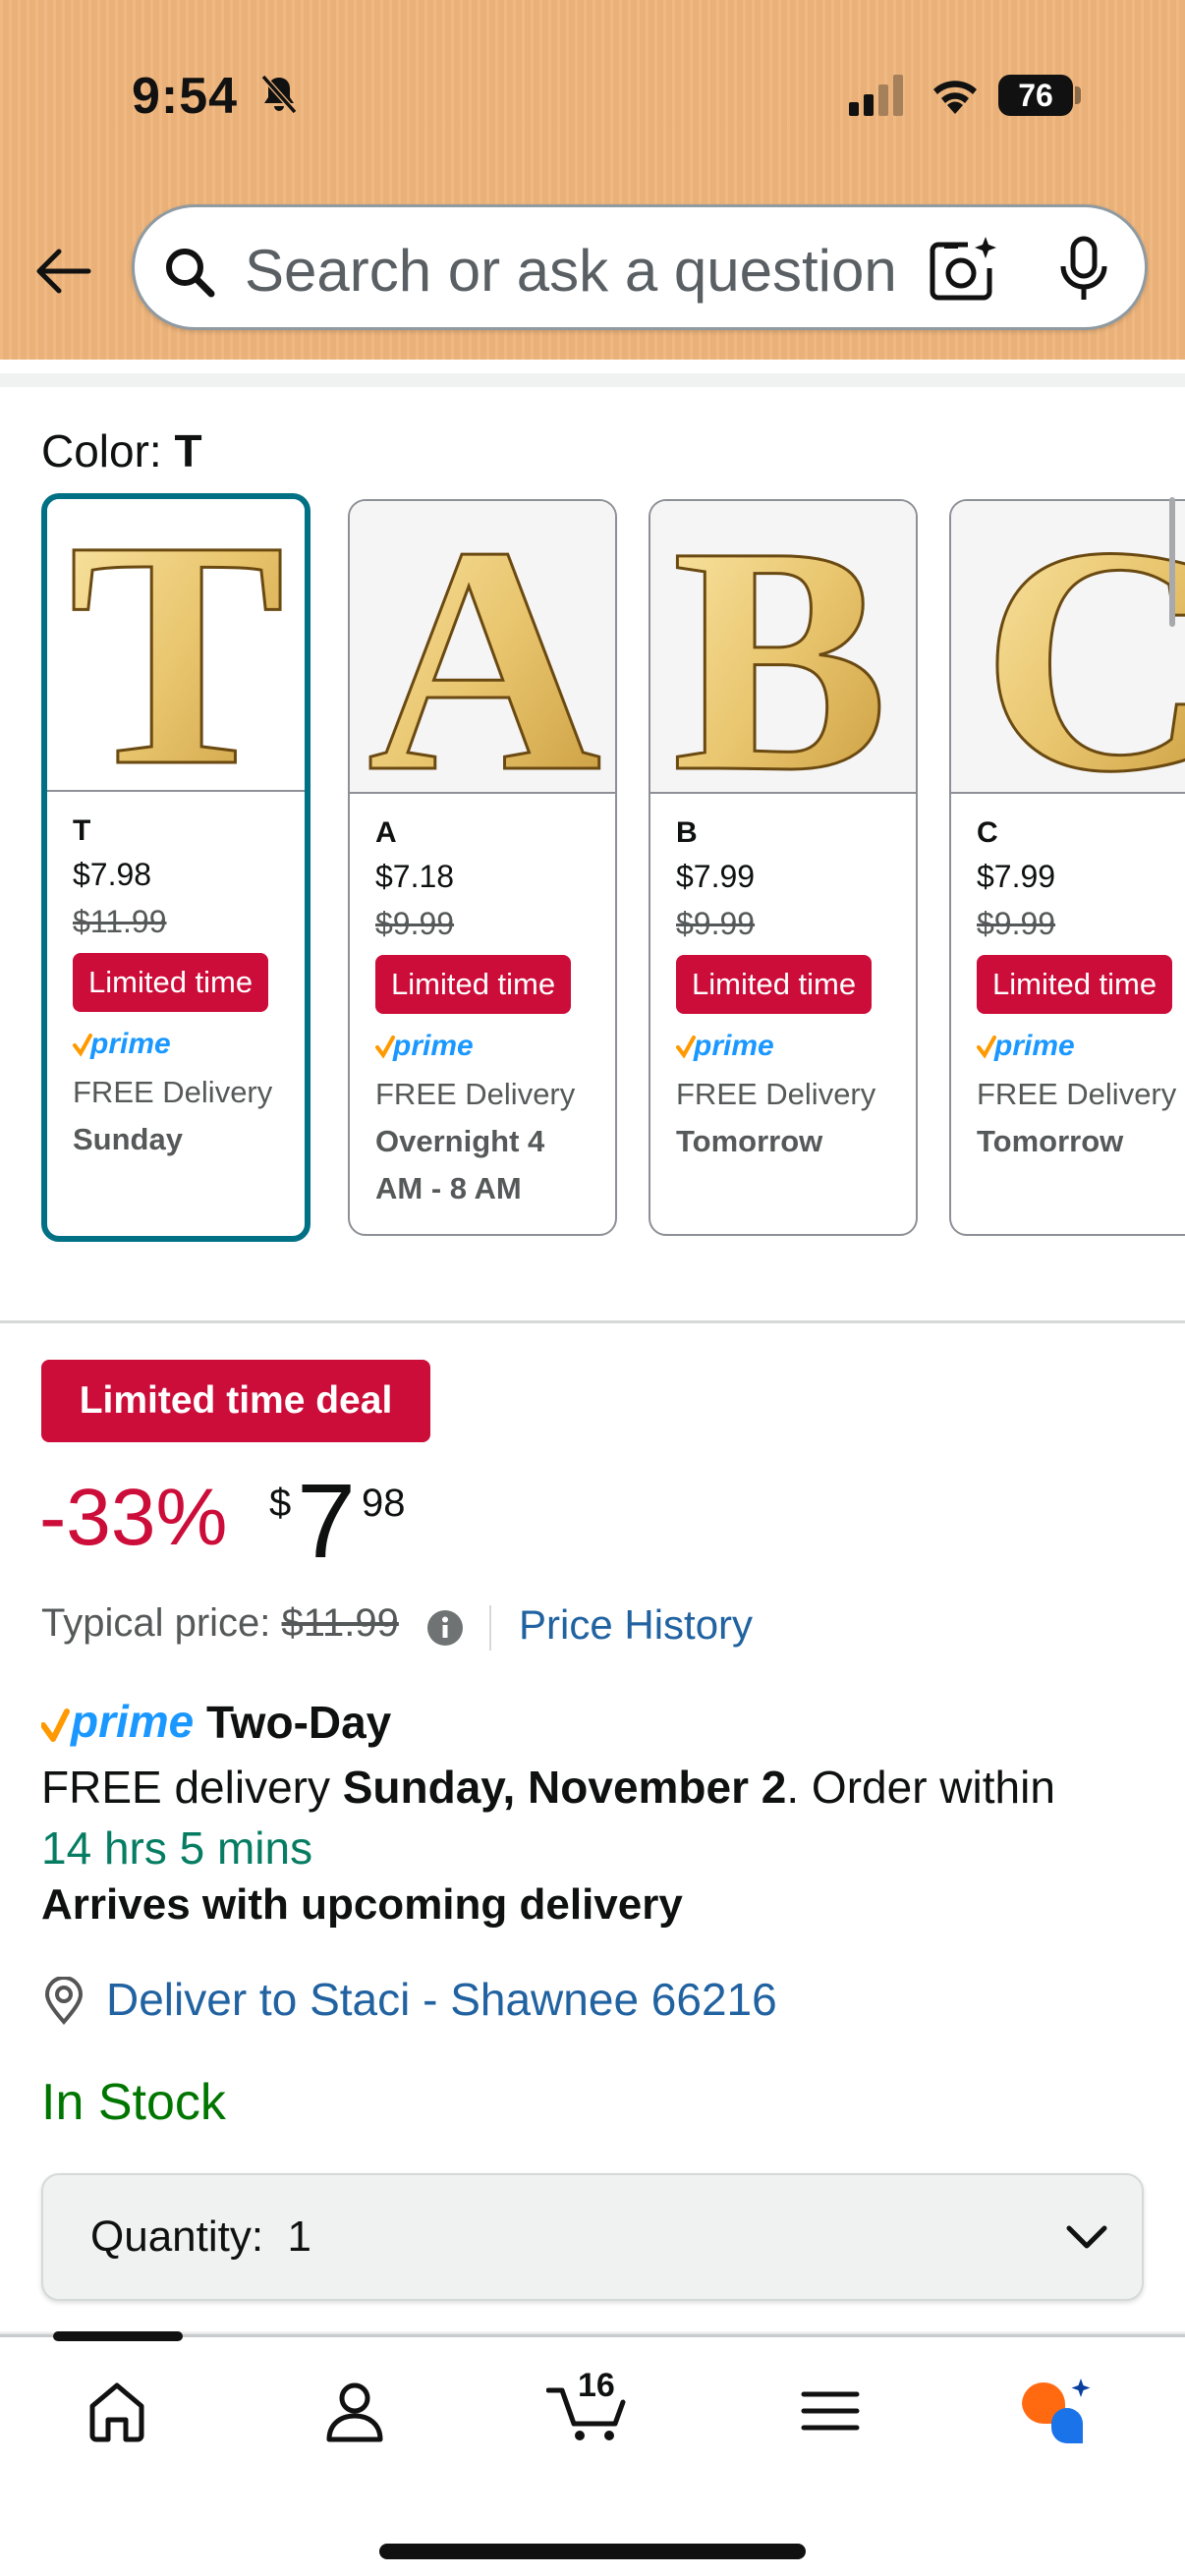  What do you see at coordinates (236, 1401) in the screenshot?
I see `limited-time-deal-badge: Limited time deal` at bounding box center [236, 1401].